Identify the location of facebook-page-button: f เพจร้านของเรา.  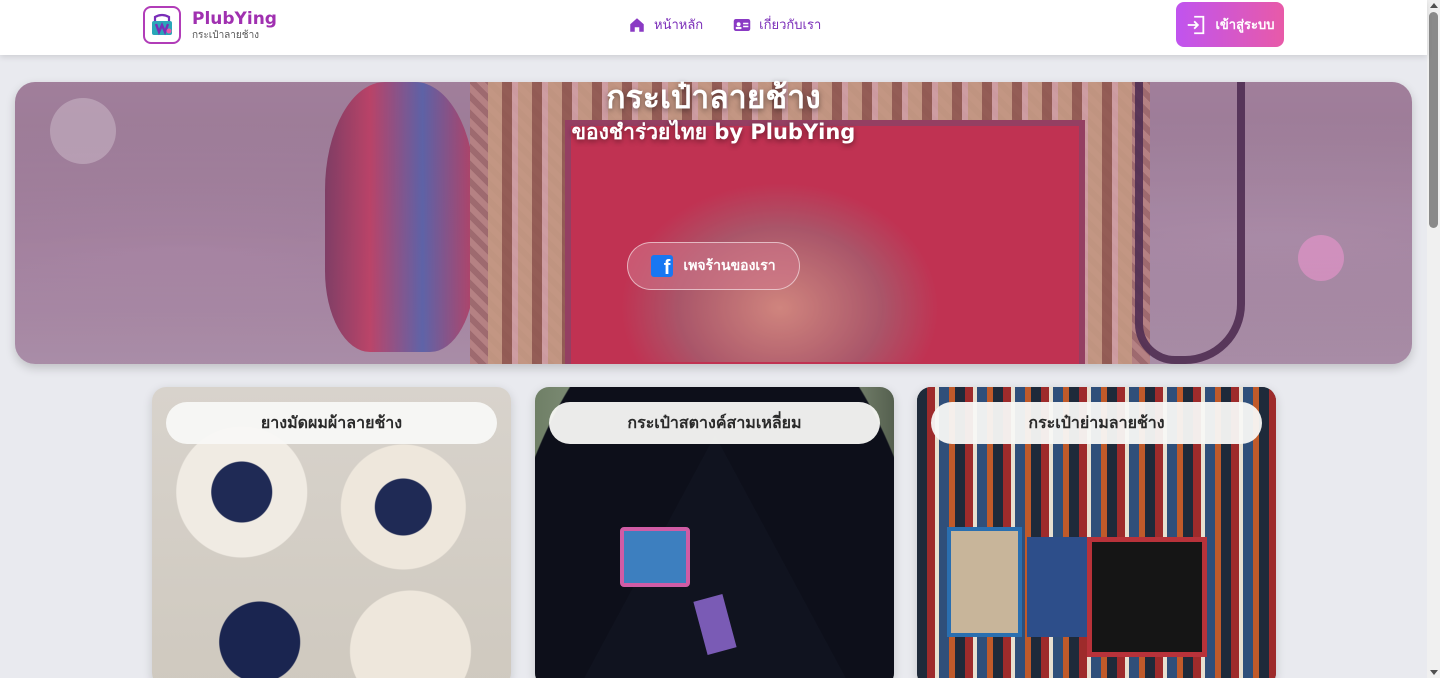
(713, 266).